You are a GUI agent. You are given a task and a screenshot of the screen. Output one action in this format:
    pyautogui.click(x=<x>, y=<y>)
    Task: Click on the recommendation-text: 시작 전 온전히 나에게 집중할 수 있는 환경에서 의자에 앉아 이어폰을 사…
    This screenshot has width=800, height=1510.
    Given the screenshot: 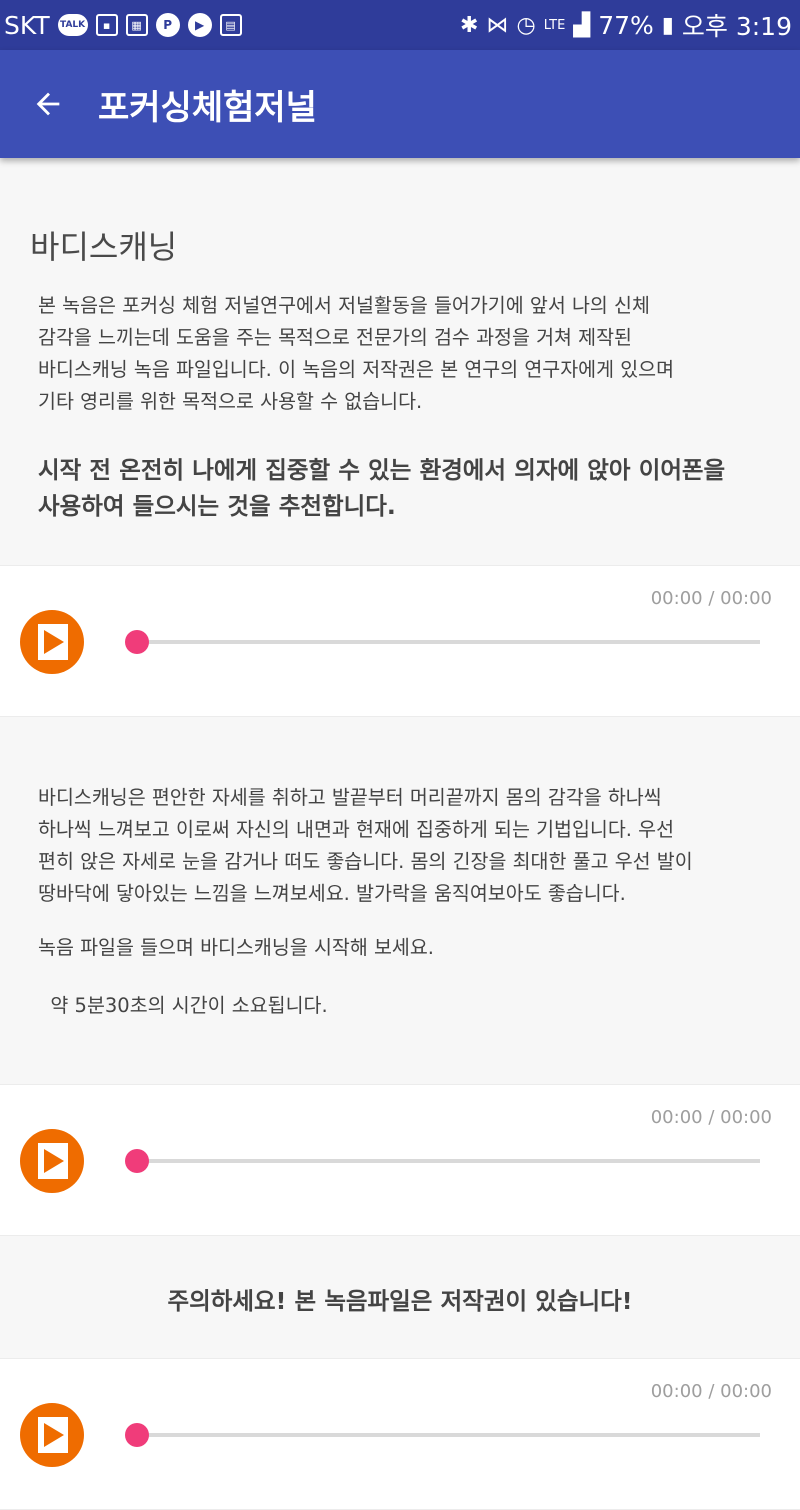 What is the action you would take?
    pyautogui.click(x=382, y=488)
    